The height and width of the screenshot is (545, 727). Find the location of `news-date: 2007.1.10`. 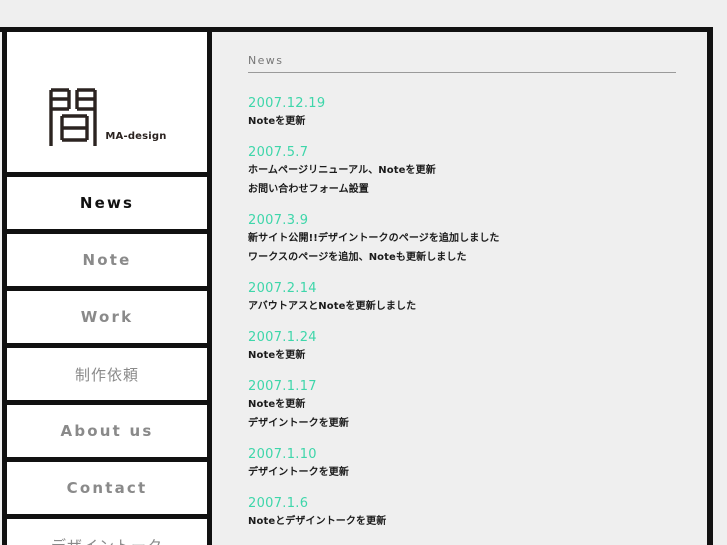

news-date: 2007.1.10 is located at coordinates (461, 454).